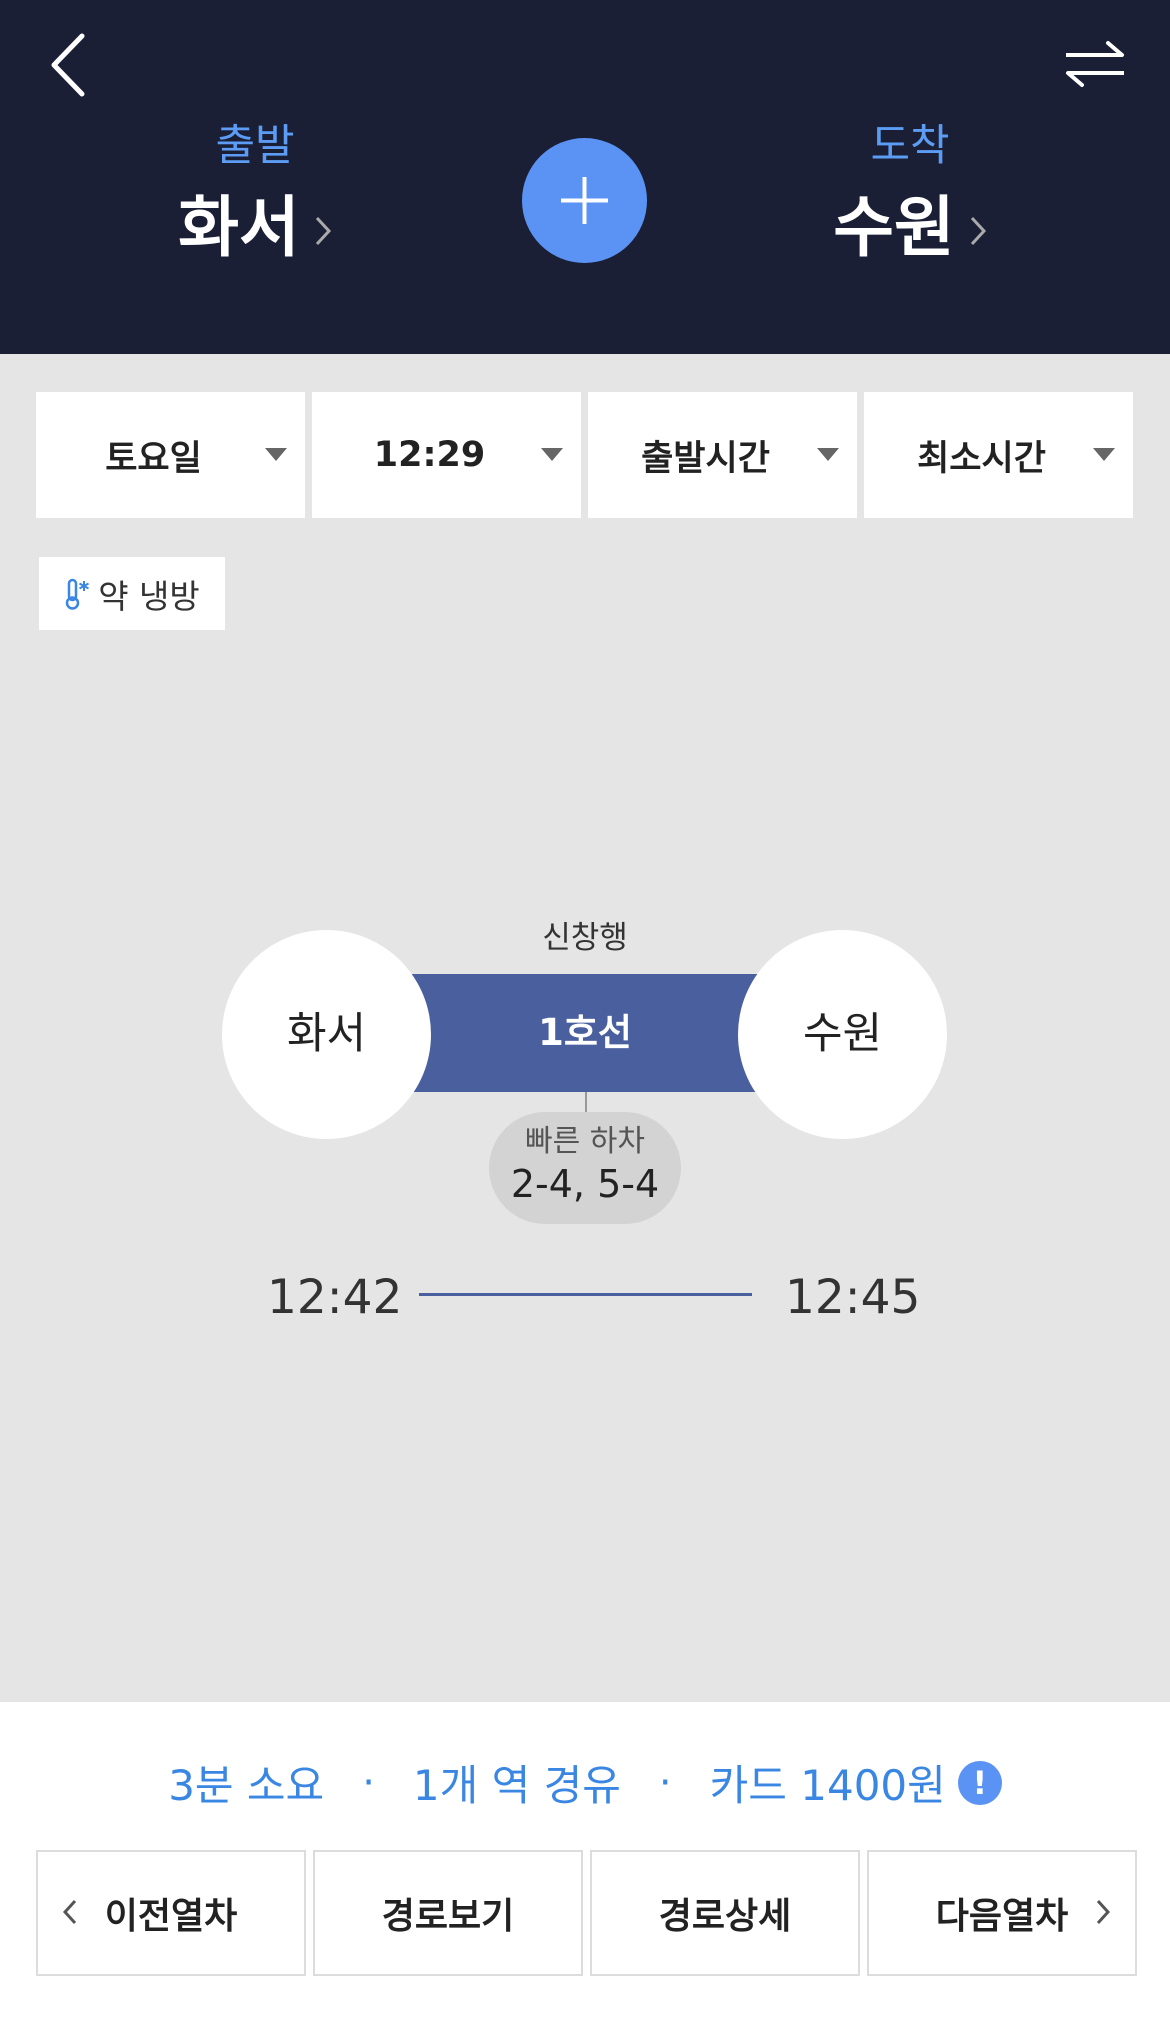 This screenshot has height=2021, width=1170. I want to click on day-dropdown: 토요일, so click(170, 455).